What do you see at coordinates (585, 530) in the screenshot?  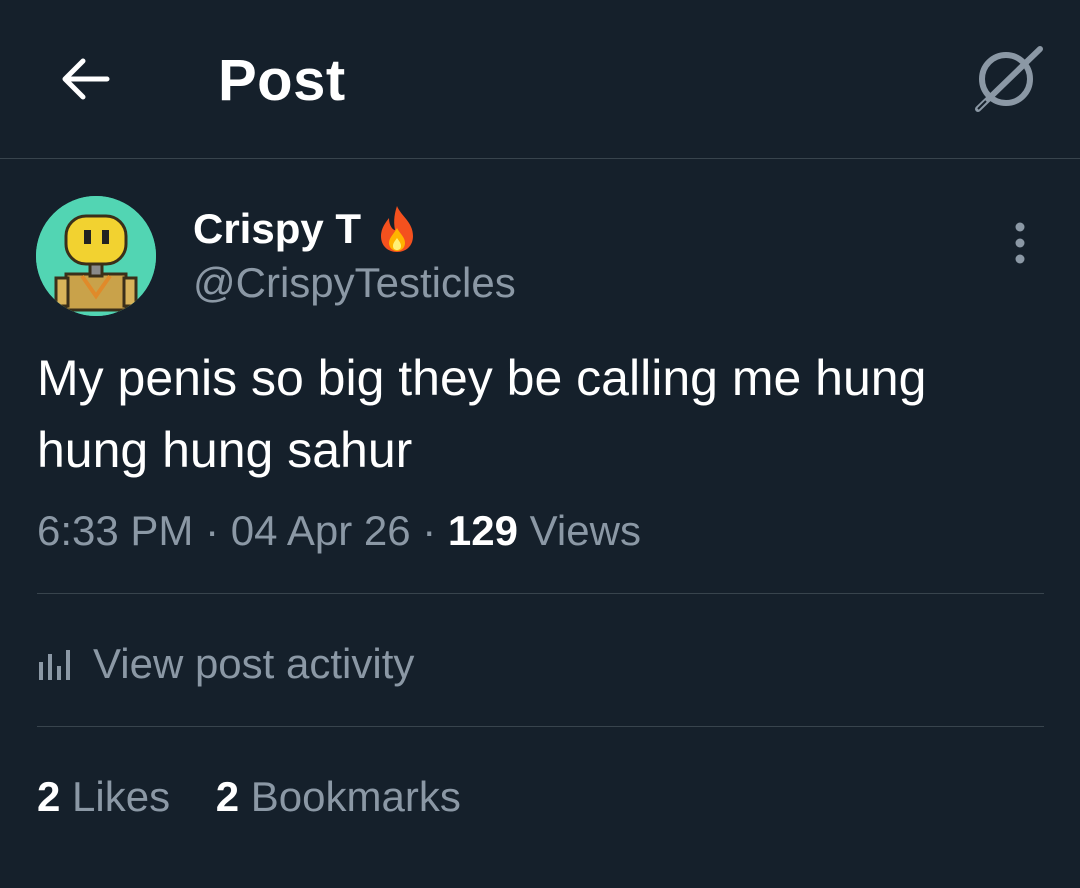 I see `views-label: Views` at bounding box center [585, 530].